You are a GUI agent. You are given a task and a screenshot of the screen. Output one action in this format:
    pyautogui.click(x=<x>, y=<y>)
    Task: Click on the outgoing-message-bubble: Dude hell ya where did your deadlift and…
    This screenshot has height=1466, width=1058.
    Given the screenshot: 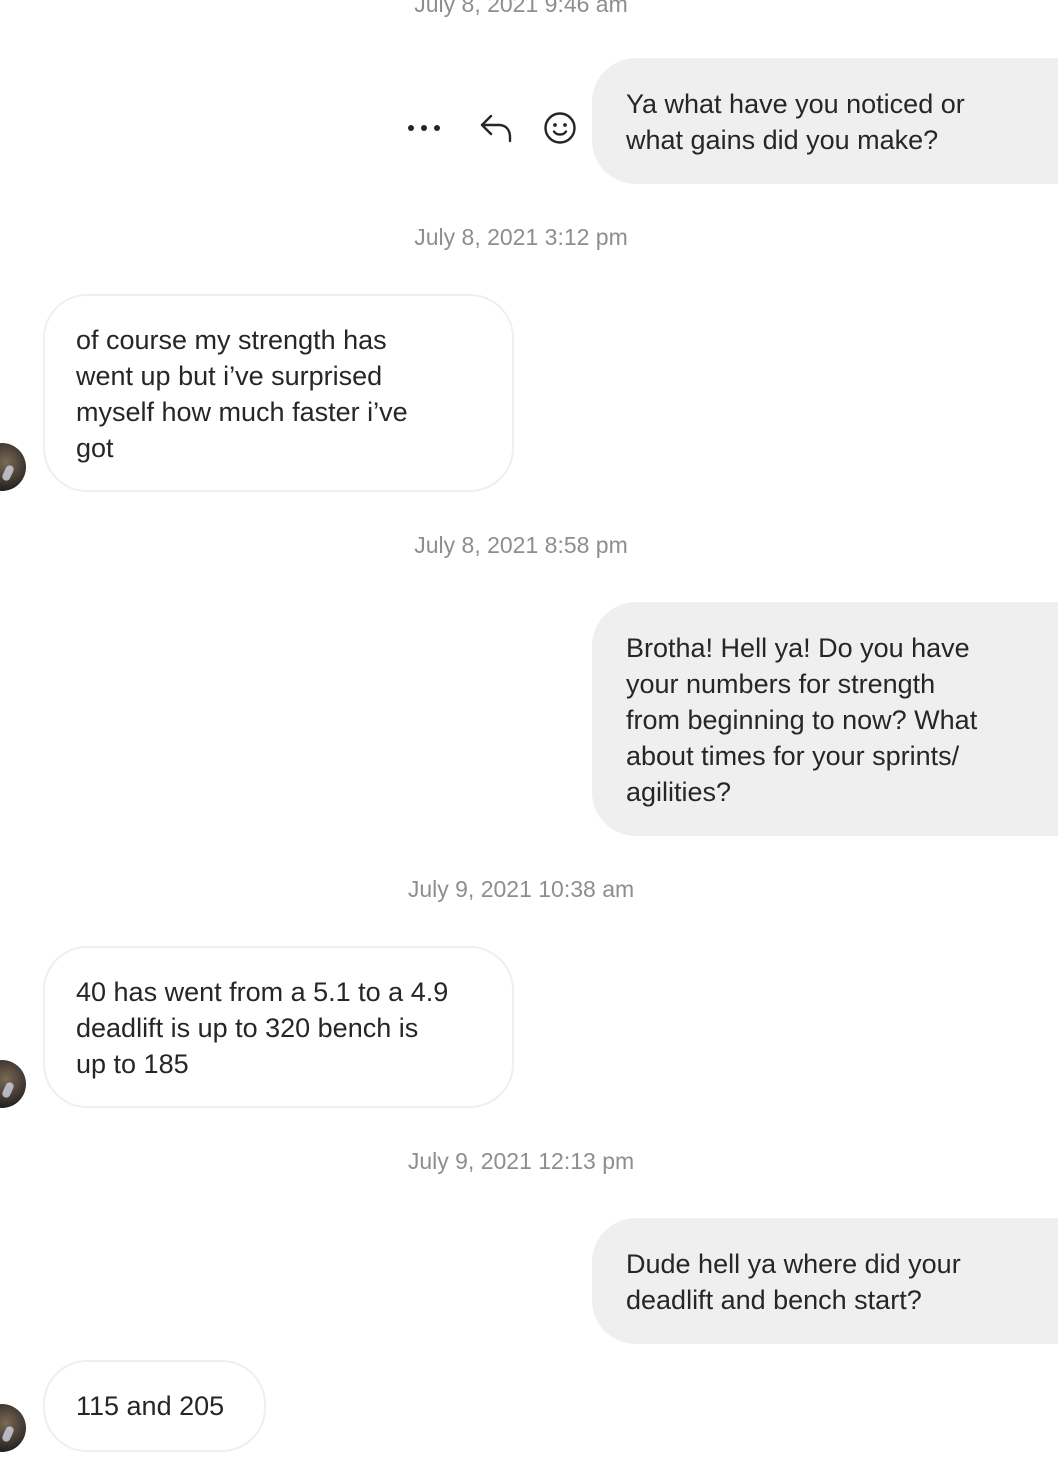 What is the action you would take?
    pyautogui.click(x=825, y=1281)
    